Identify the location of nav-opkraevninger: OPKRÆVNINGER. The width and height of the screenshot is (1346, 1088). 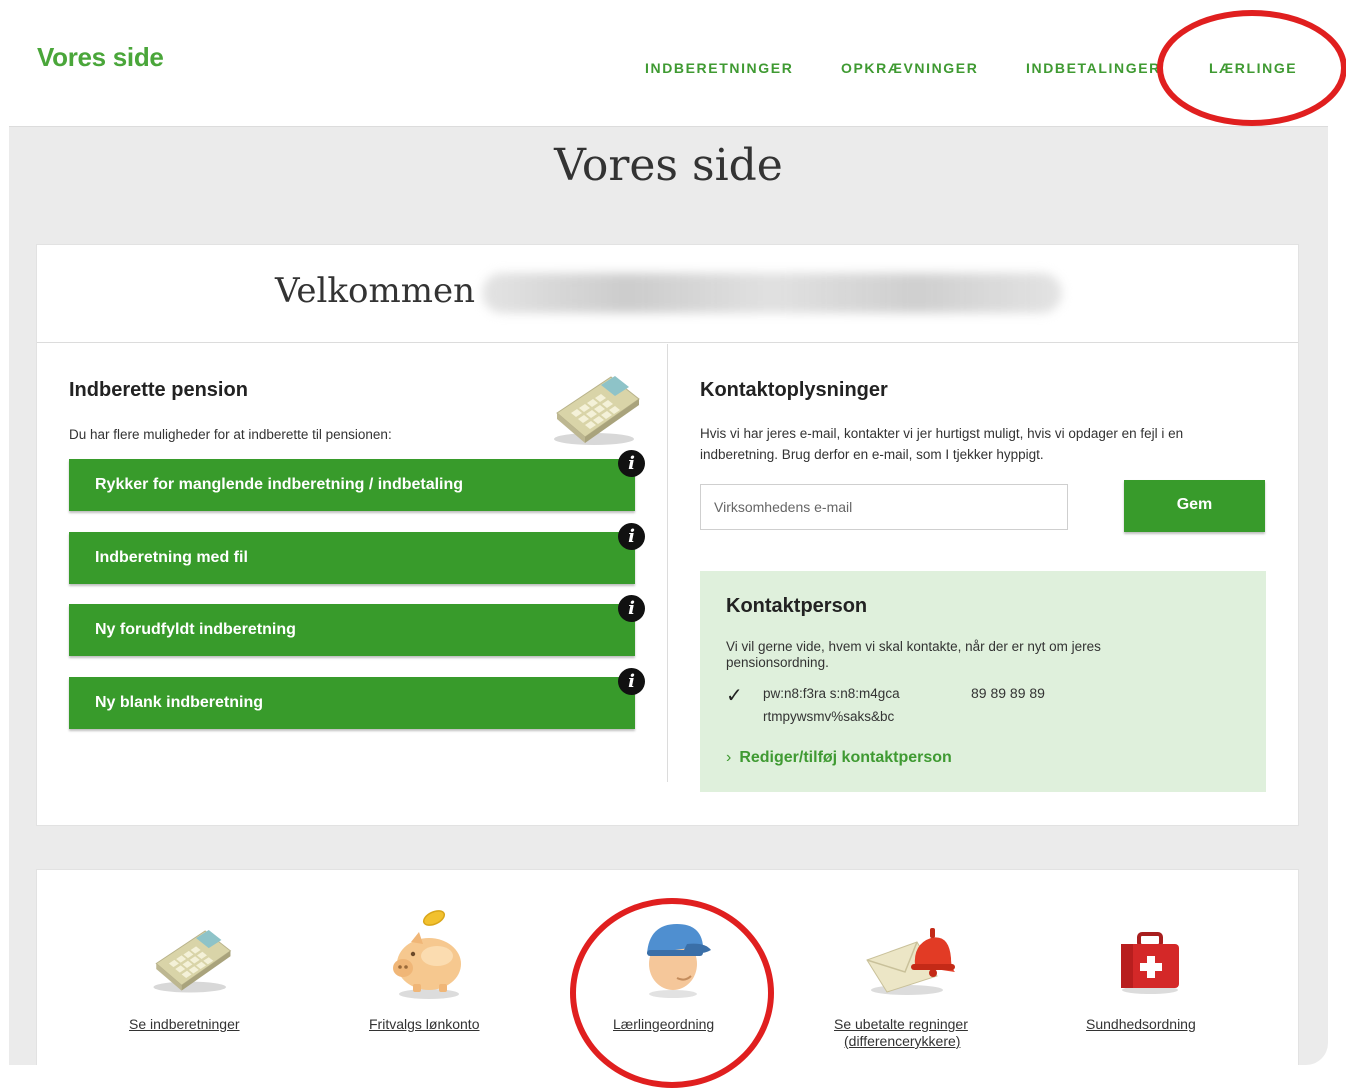
(909, 68).